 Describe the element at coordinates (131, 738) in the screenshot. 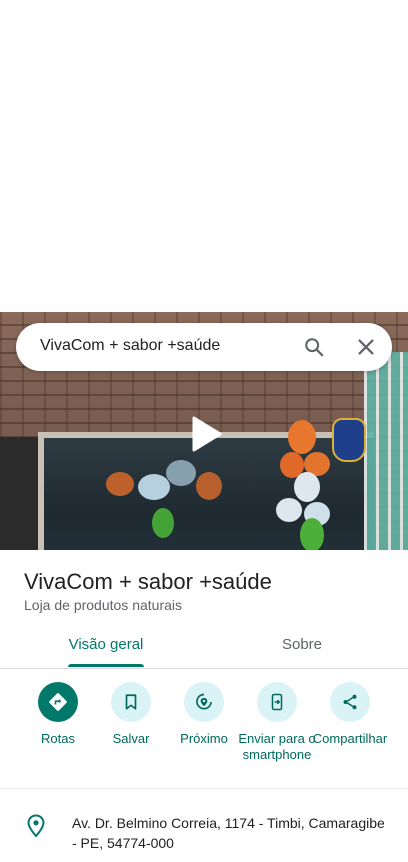

I see `save-label: Salvar` at that location.